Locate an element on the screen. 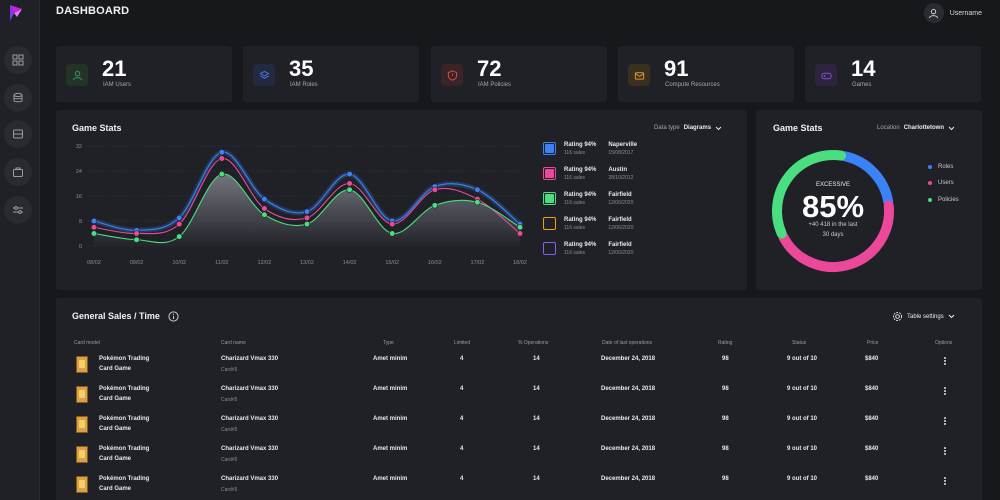 This screenshot has width=1000, height=500. data-type-dropdown: Data type Diagrams is located at coordinates (688, 128).